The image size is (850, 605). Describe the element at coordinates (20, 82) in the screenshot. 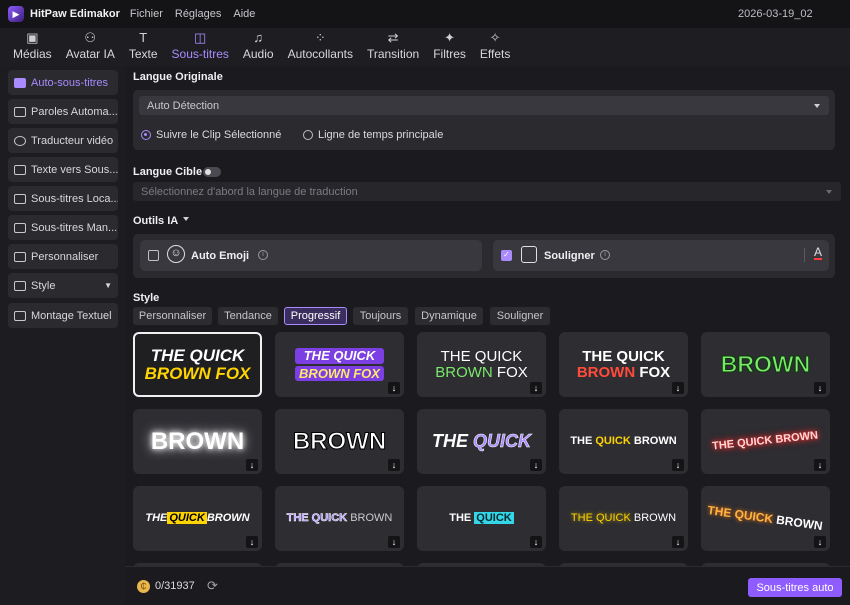

I see `cc-icon` at that location.